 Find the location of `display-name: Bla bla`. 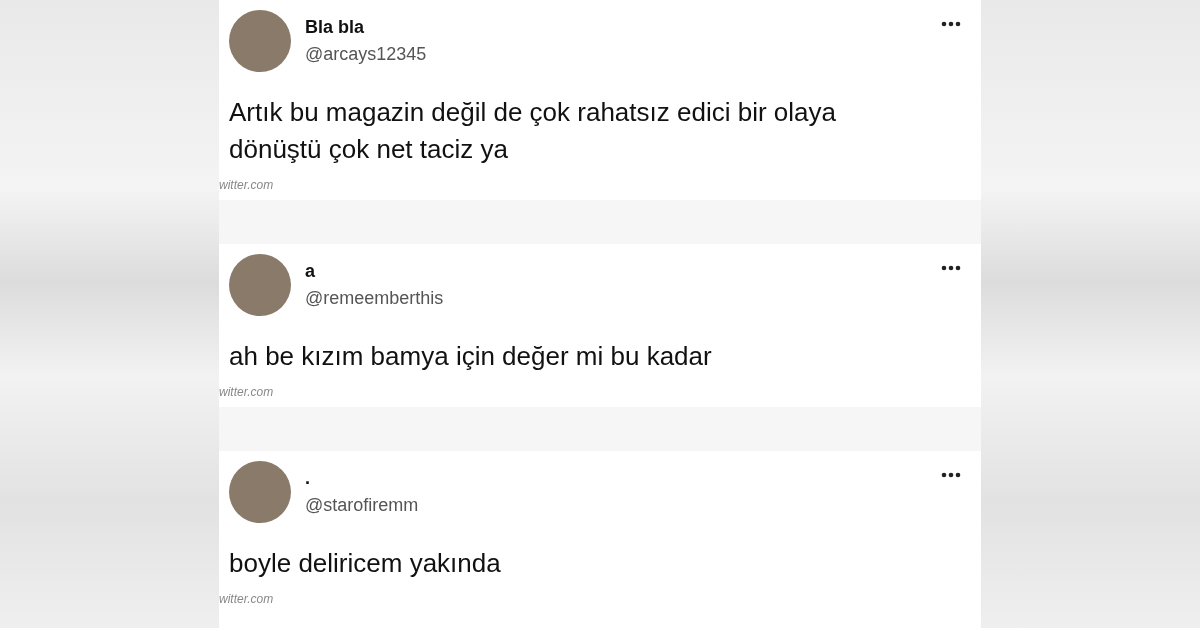

display-name: Bla bla is located at coordinates (335, 27).